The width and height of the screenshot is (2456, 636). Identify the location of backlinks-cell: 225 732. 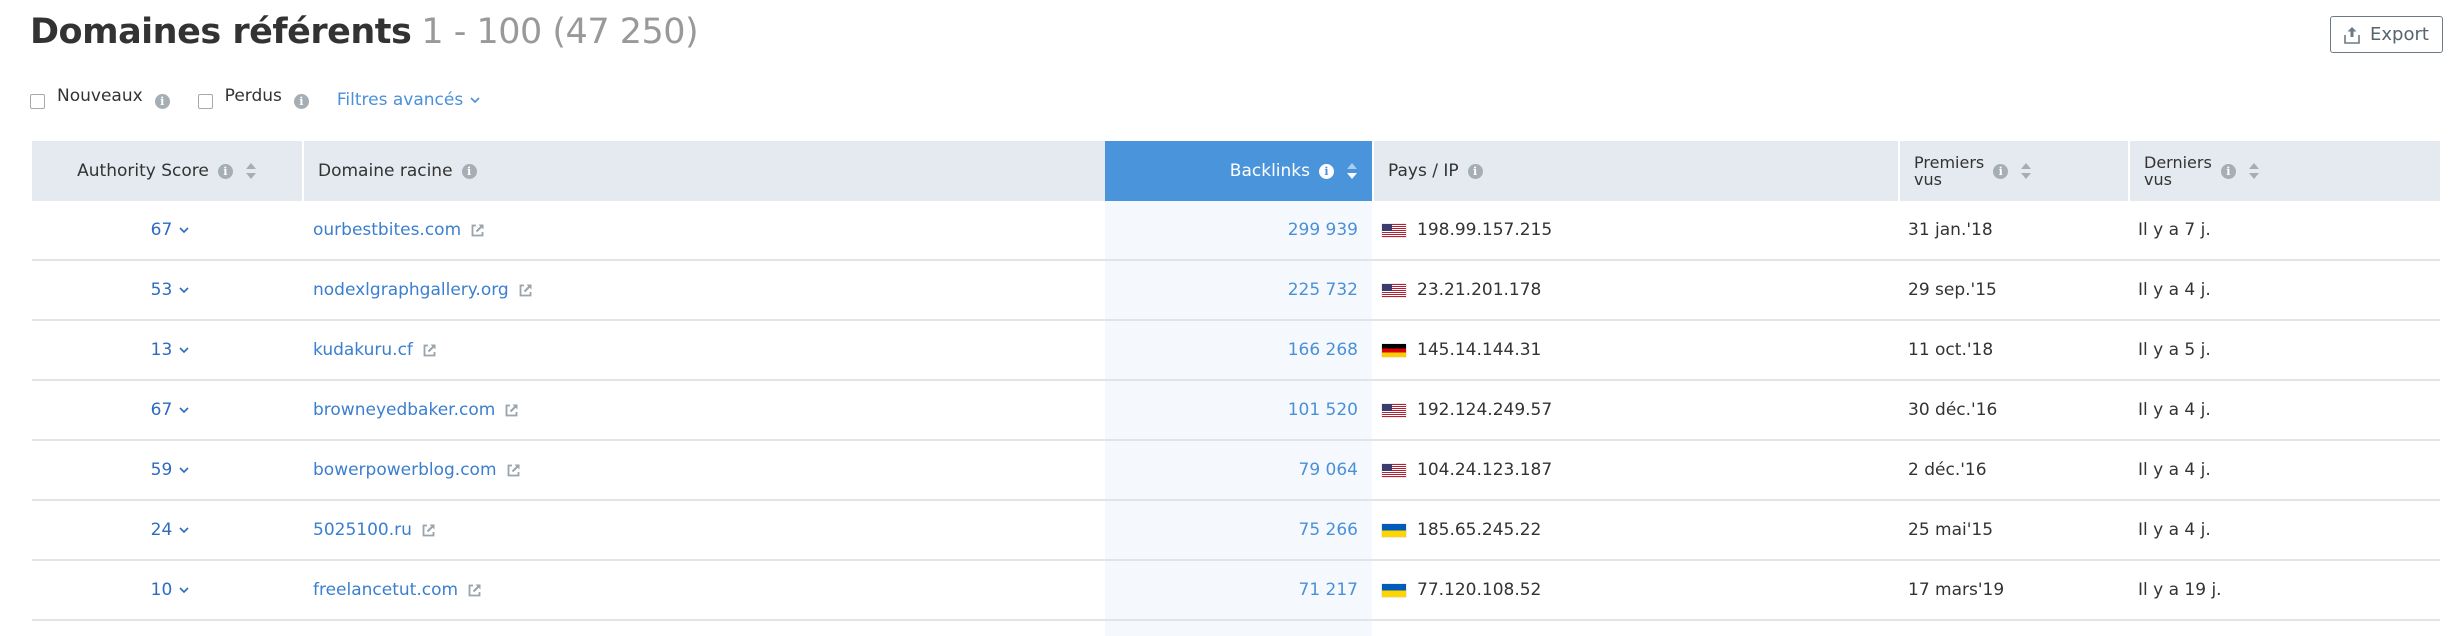
(1238, 290).